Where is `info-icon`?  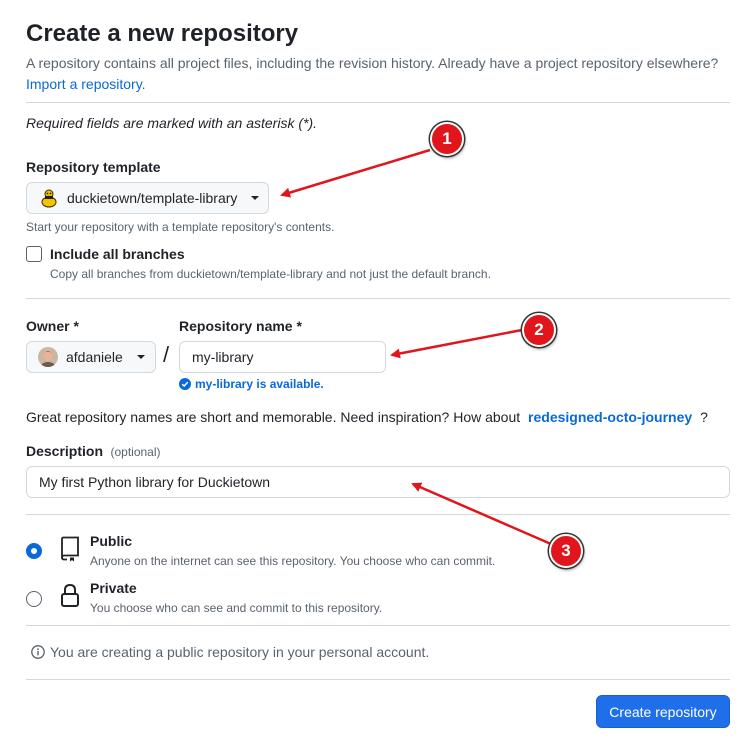 info-icon is located at coordinates (38, 652).